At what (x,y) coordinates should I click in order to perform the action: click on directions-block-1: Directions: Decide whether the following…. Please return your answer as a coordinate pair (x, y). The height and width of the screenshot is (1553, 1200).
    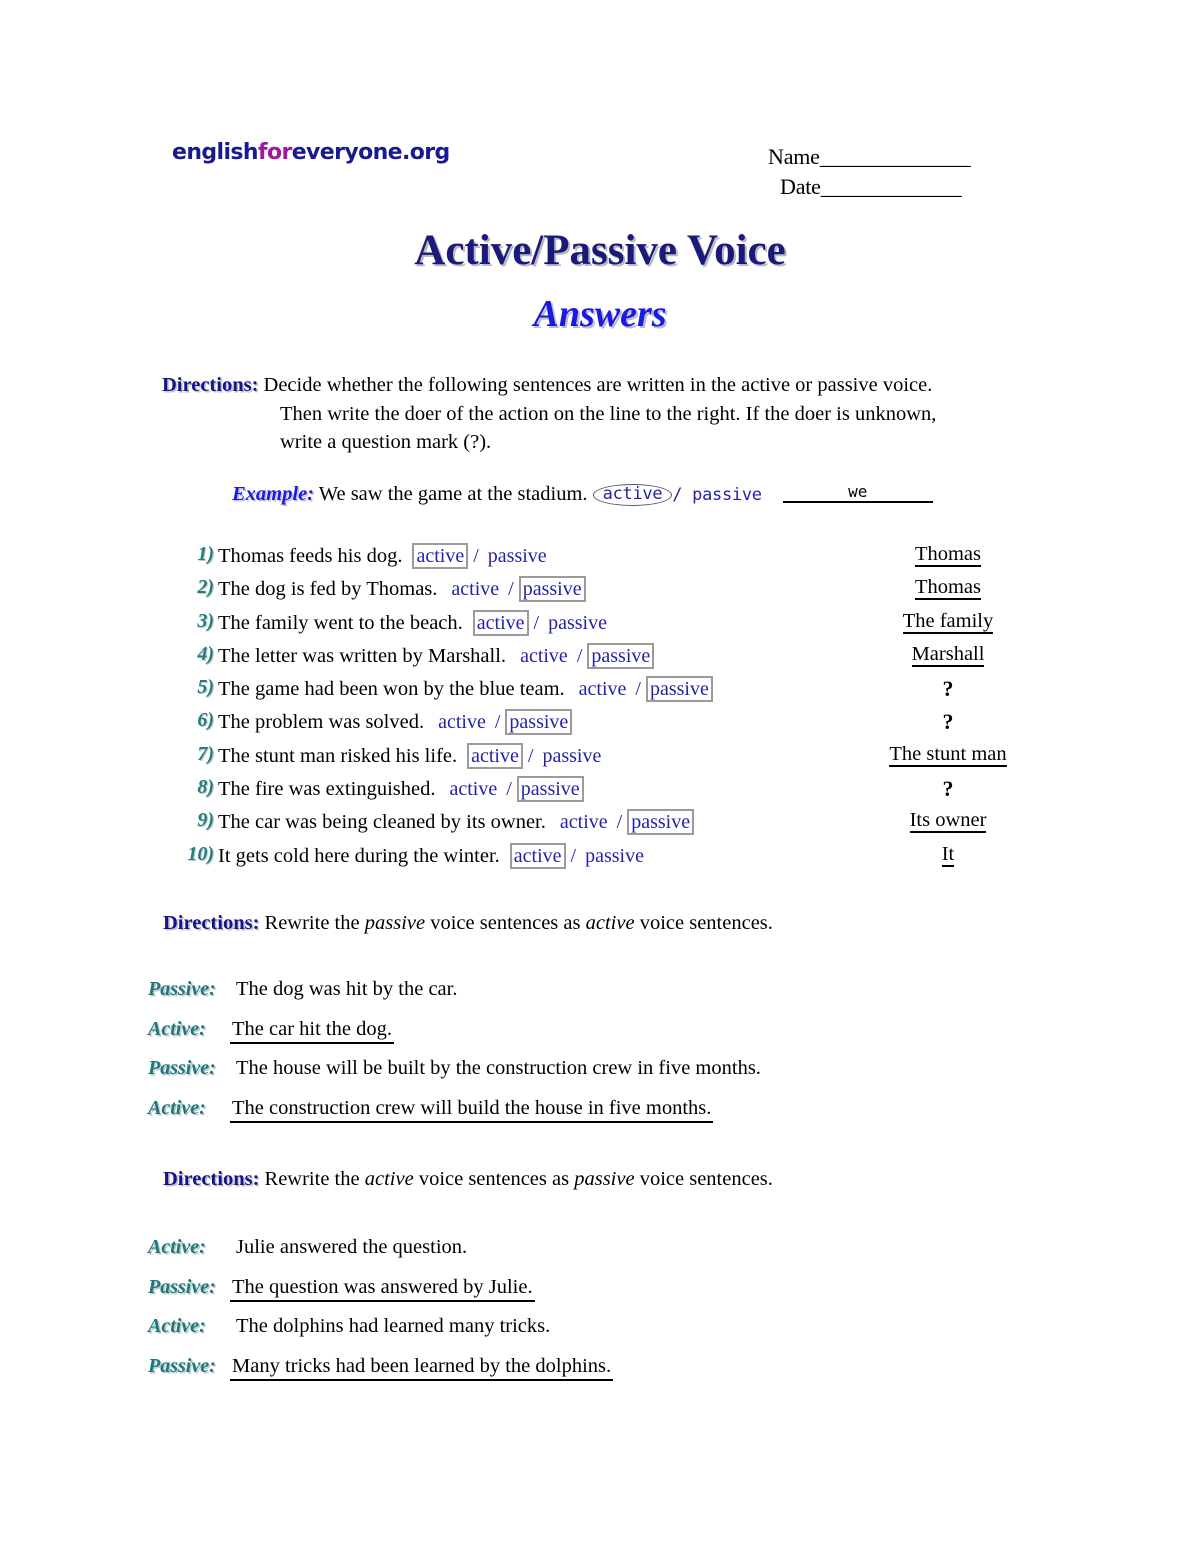
    Looking at the image, I should click on (612, 414).